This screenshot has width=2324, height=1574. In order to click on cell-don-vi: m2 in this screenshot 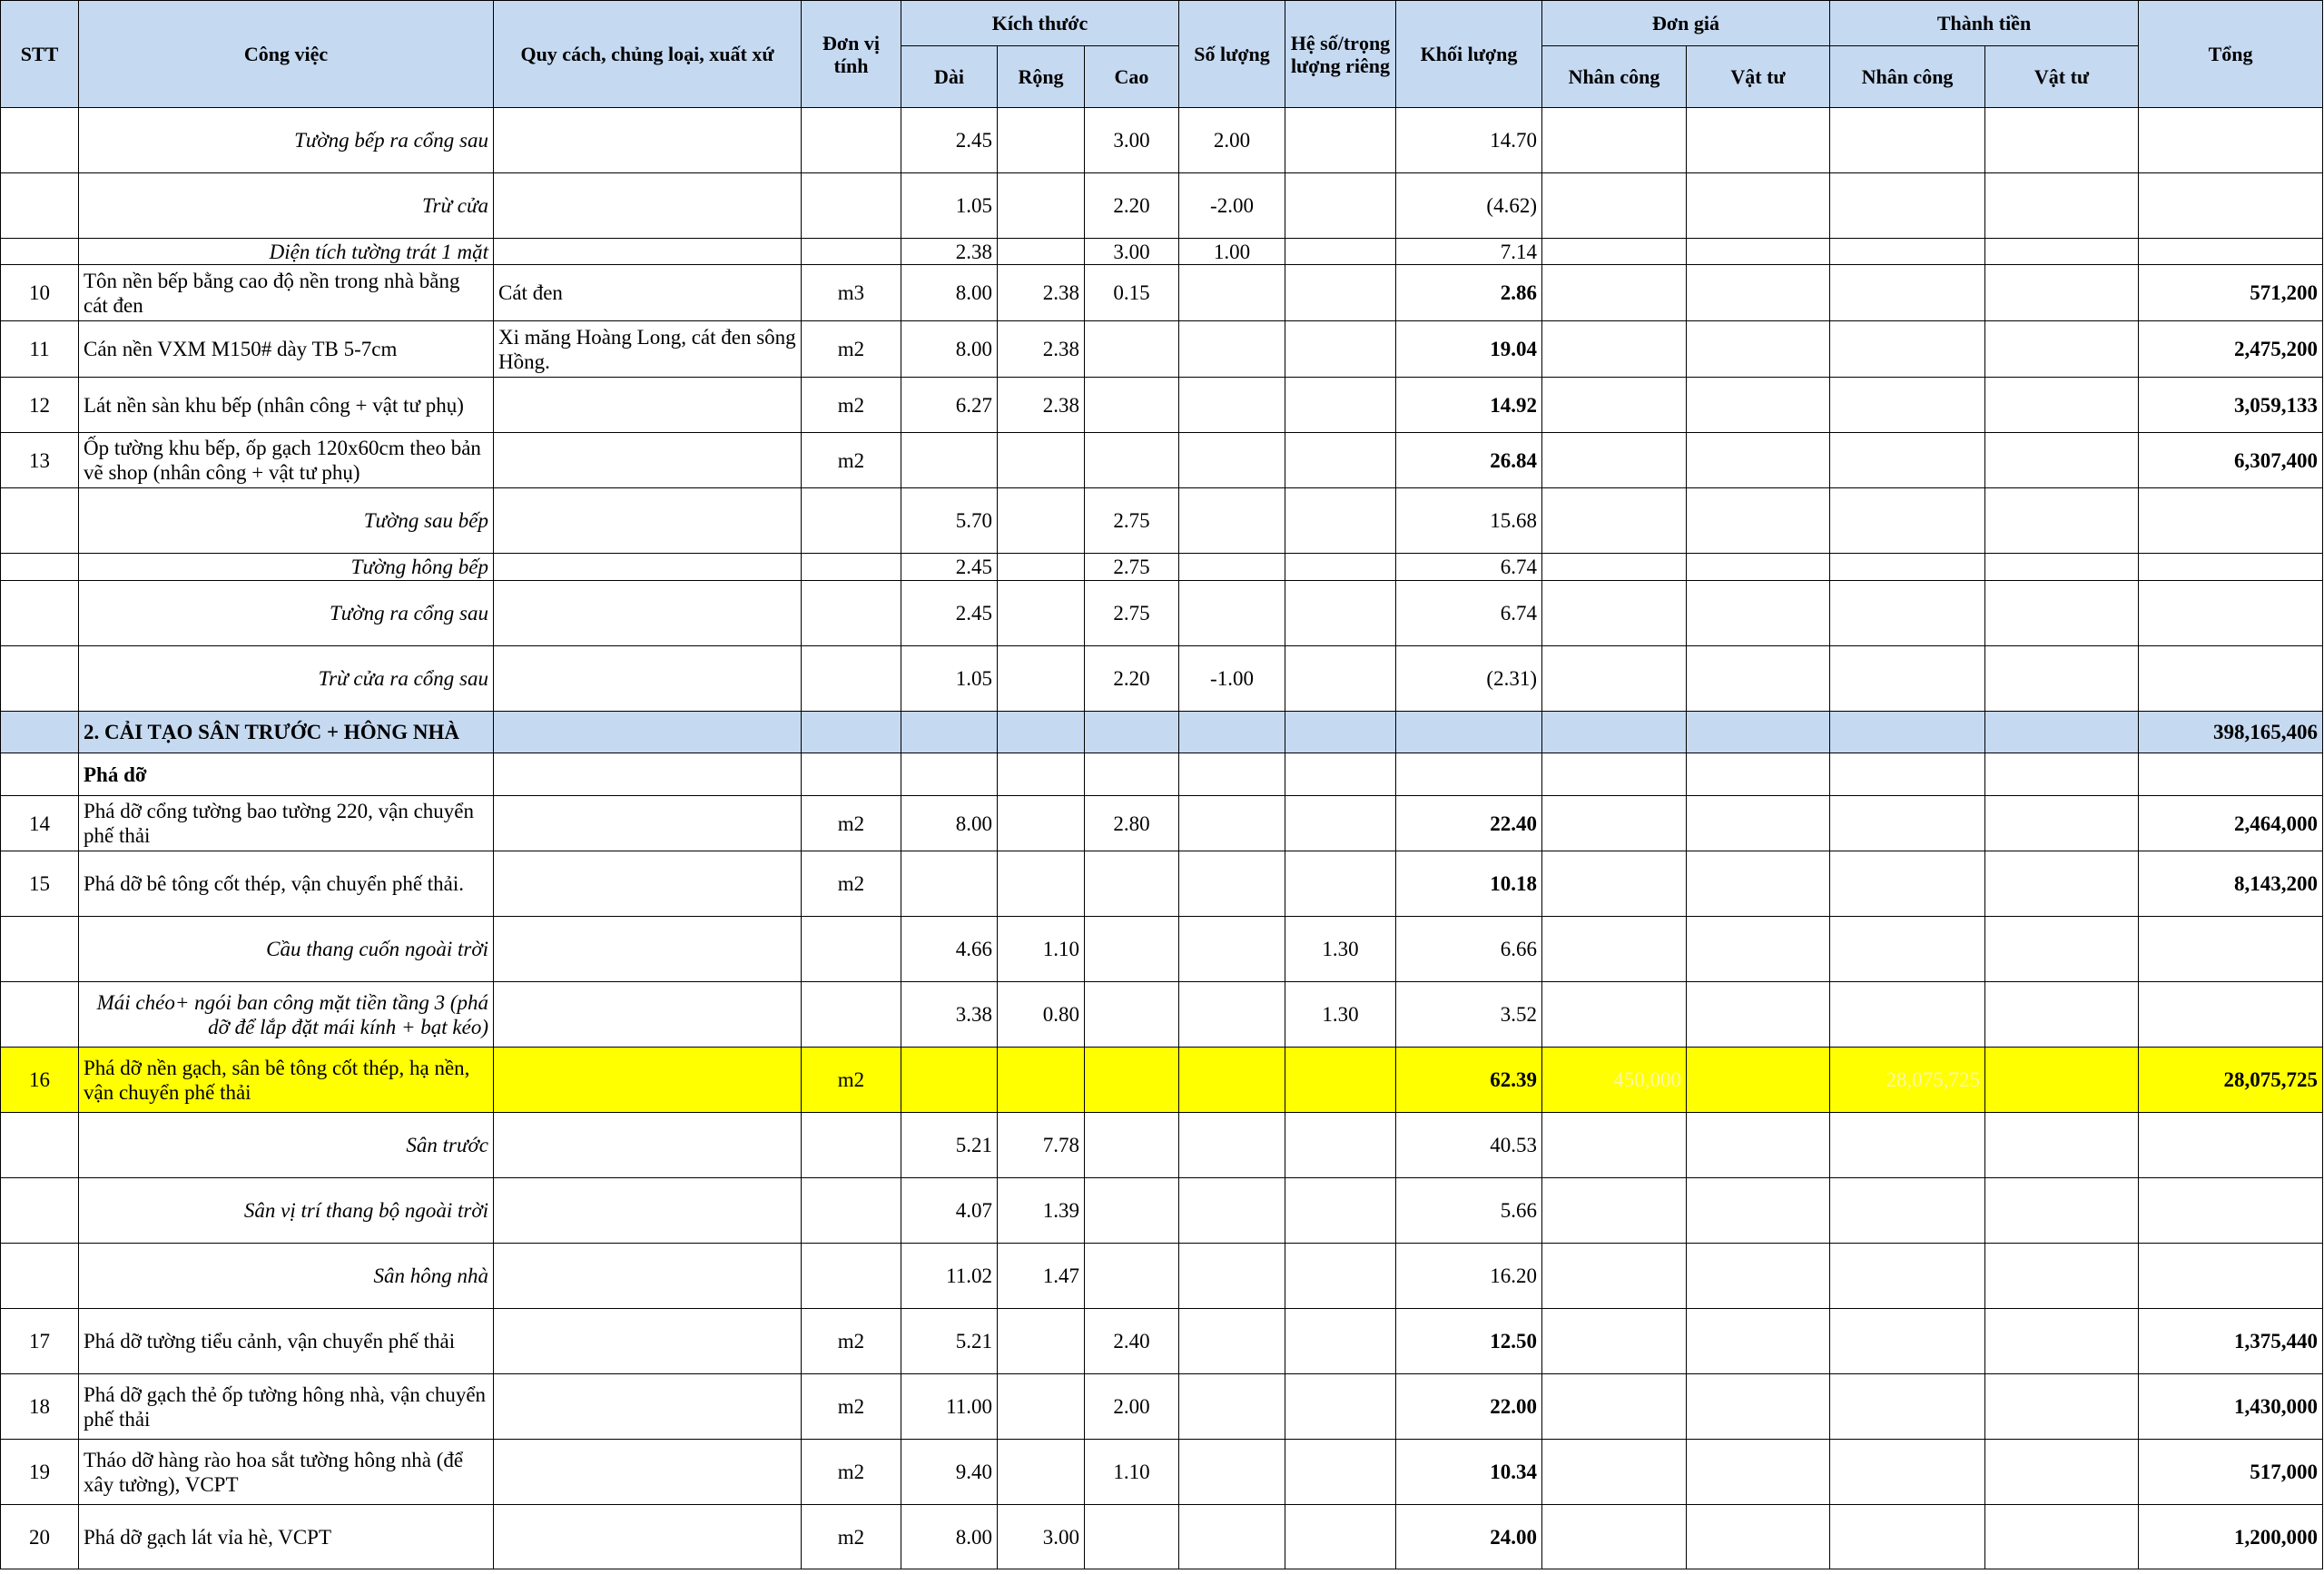, I will do `click(851, 1341)`.